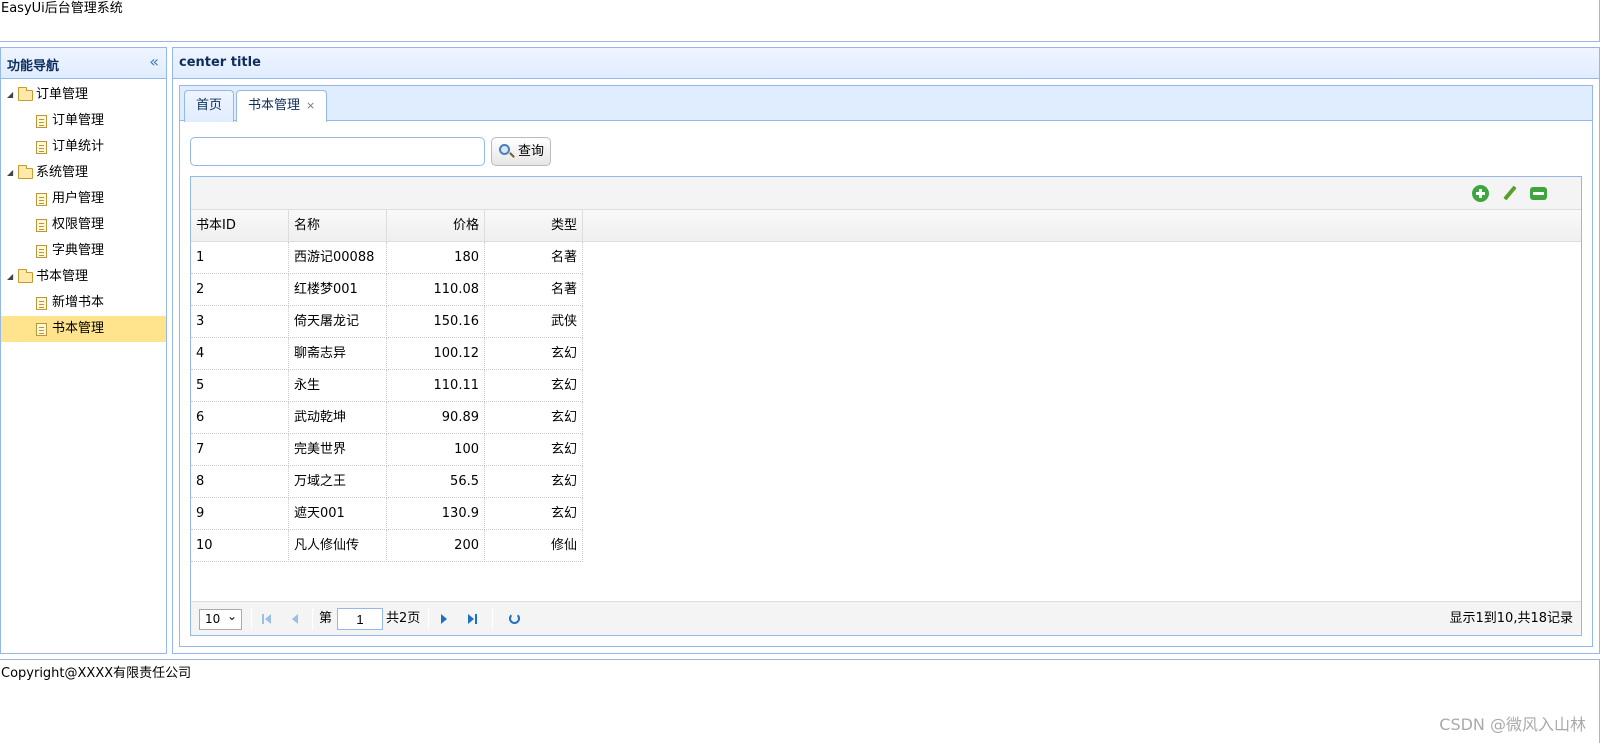 The height and width of the screenshot is (743, 1600). Describe the element at coordinates (436, 514) in the screenshot. I see `cell-price: 130.9` at that location.